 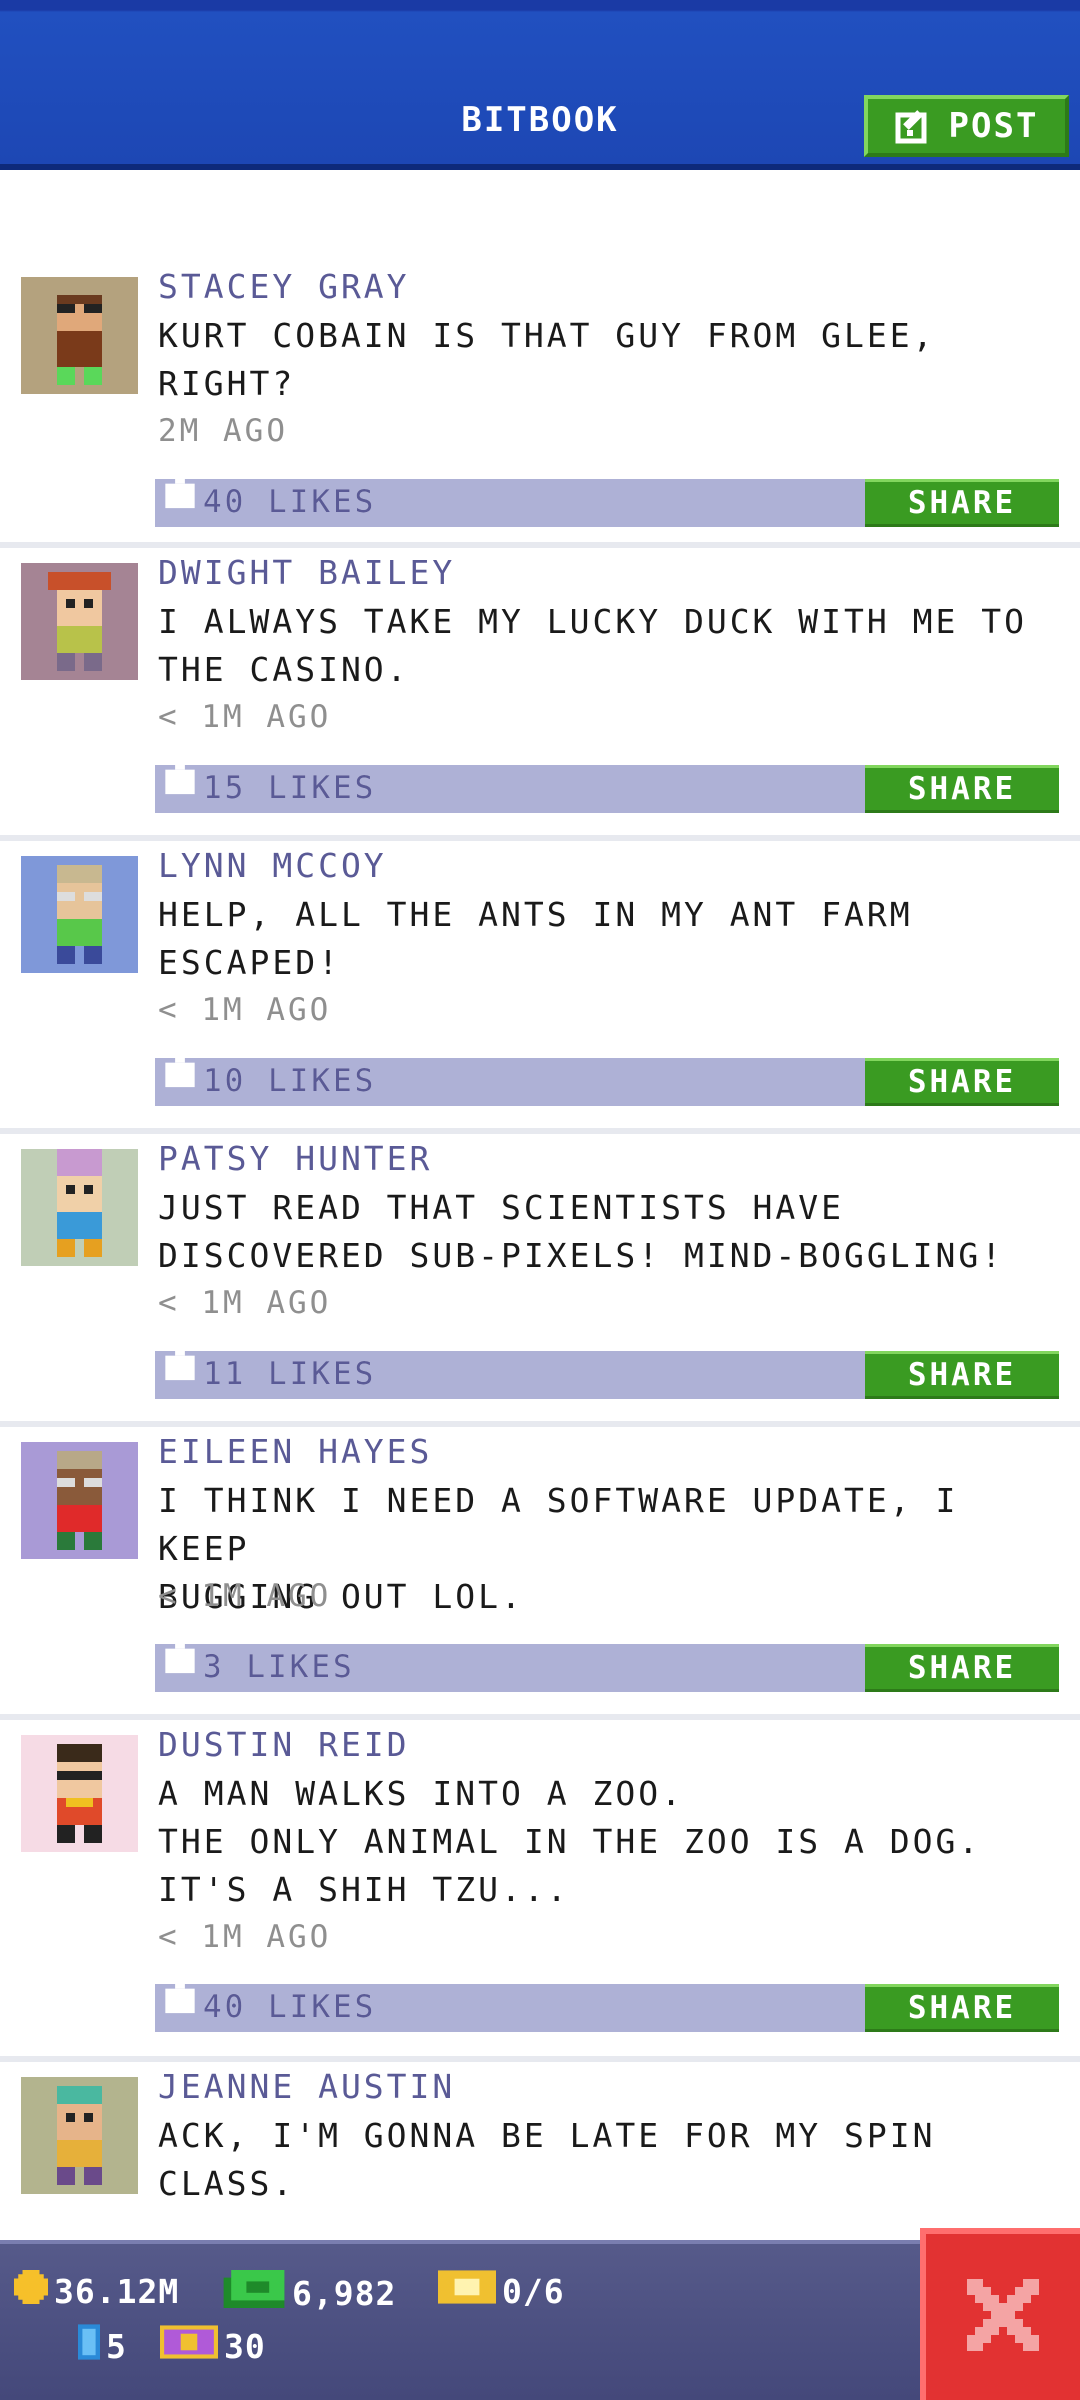 What do you see at coordinates (116, 2346) in the screenshot?
I see `elevators-value: 5` at bounding box center [116, 2346].